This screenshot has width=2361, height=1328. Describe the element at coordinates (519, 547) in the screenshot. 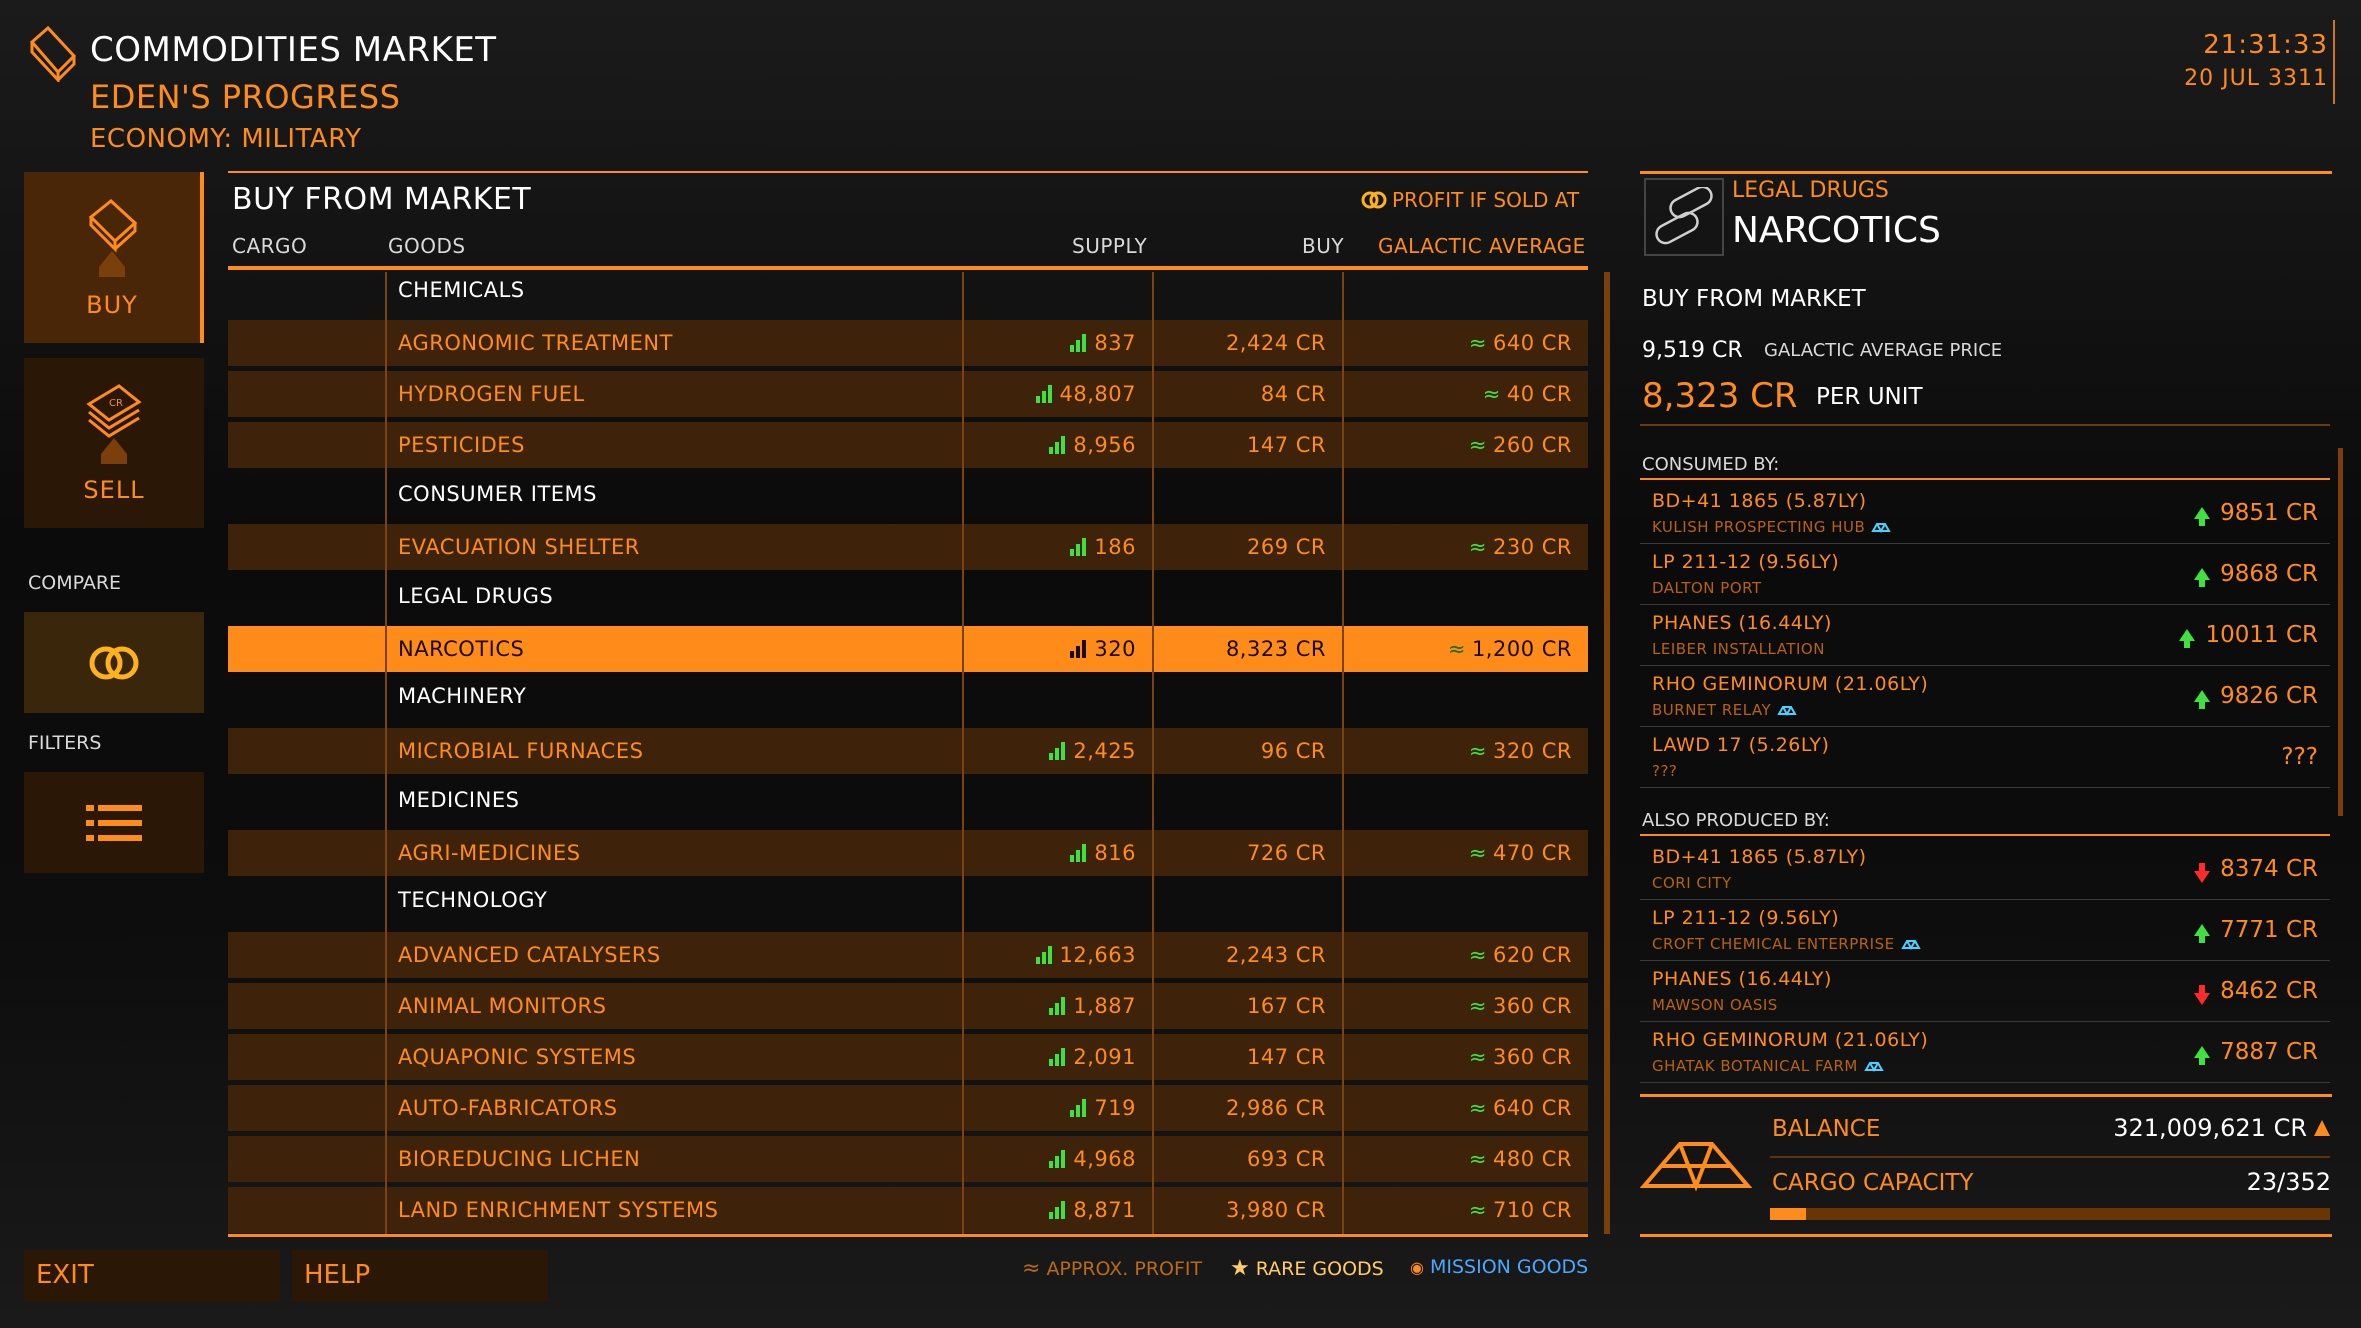

I see `commodity-name: EVACUATION SHELTER` at that location.